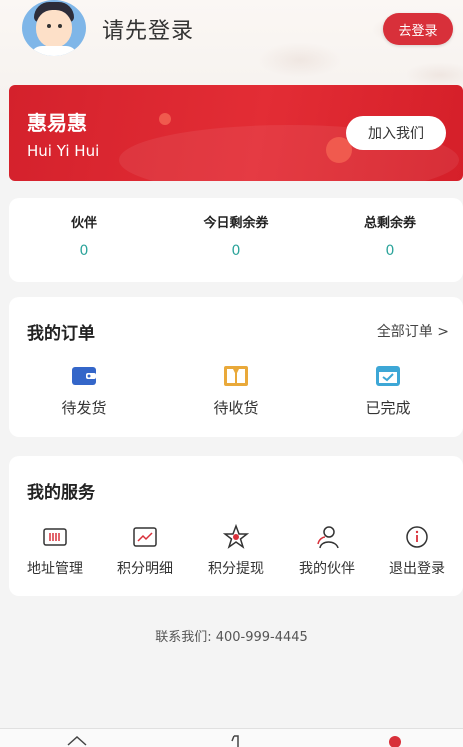 The height and width of the screenshot is (747, 463). I want to click on order-label: 待收货, so click(236, 408).